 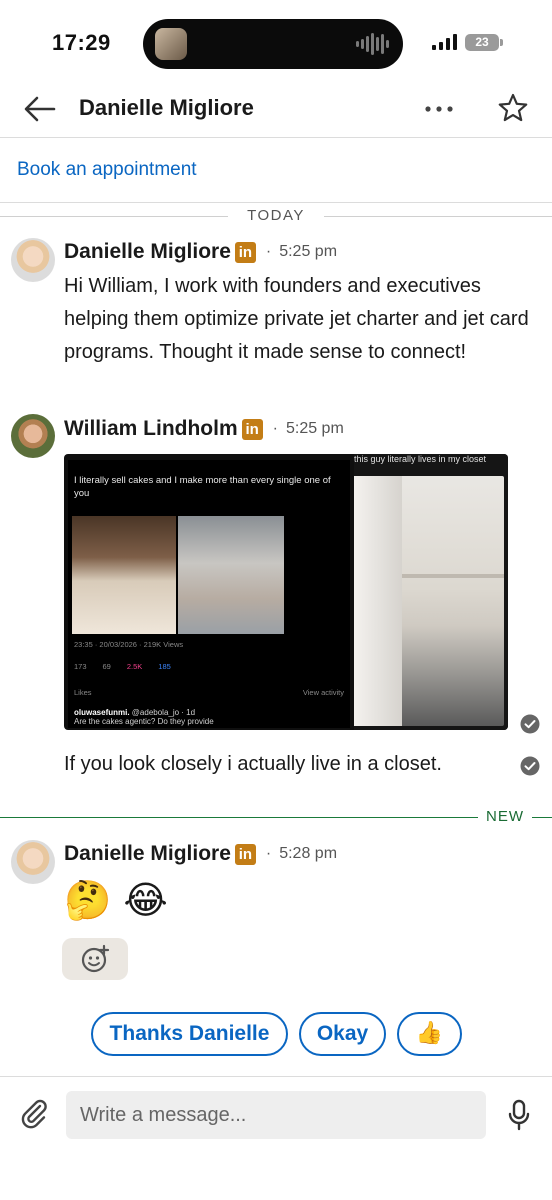 I want to click on new-separator-label: NEW, so click(x=505, y=816).